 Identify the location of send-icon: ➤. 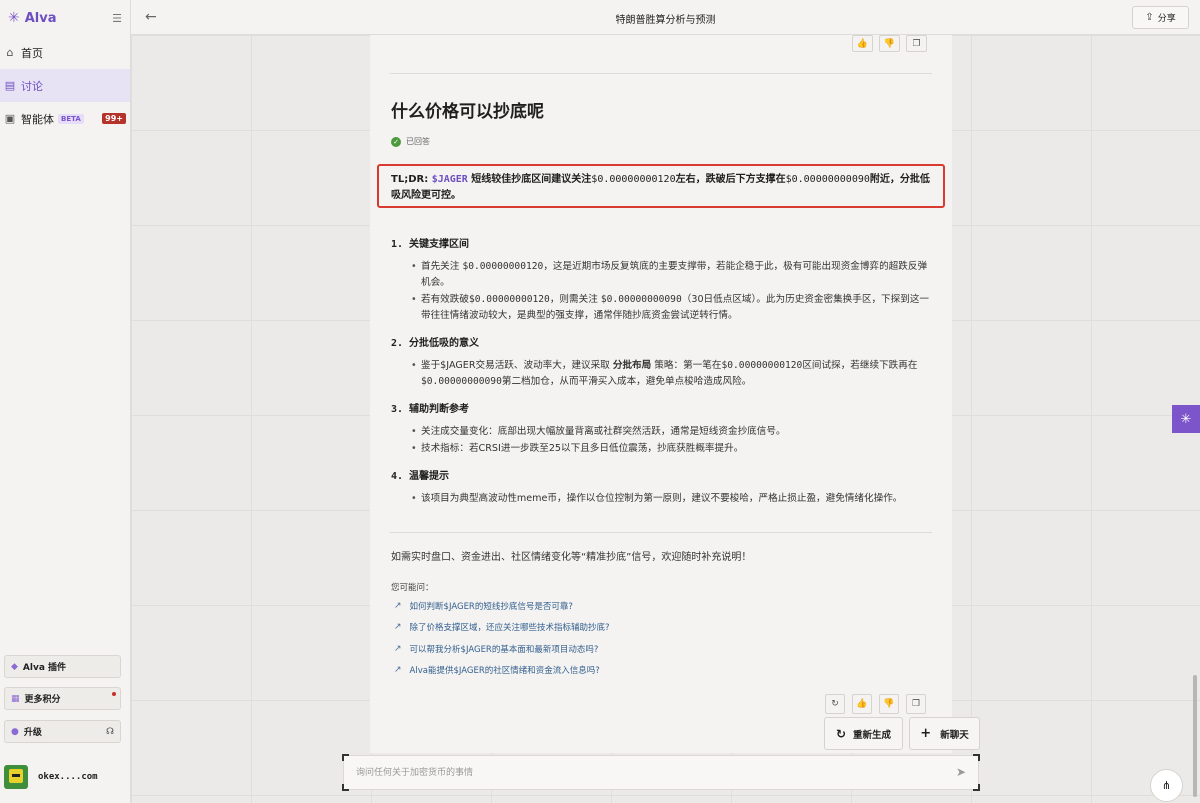
(961, 772).